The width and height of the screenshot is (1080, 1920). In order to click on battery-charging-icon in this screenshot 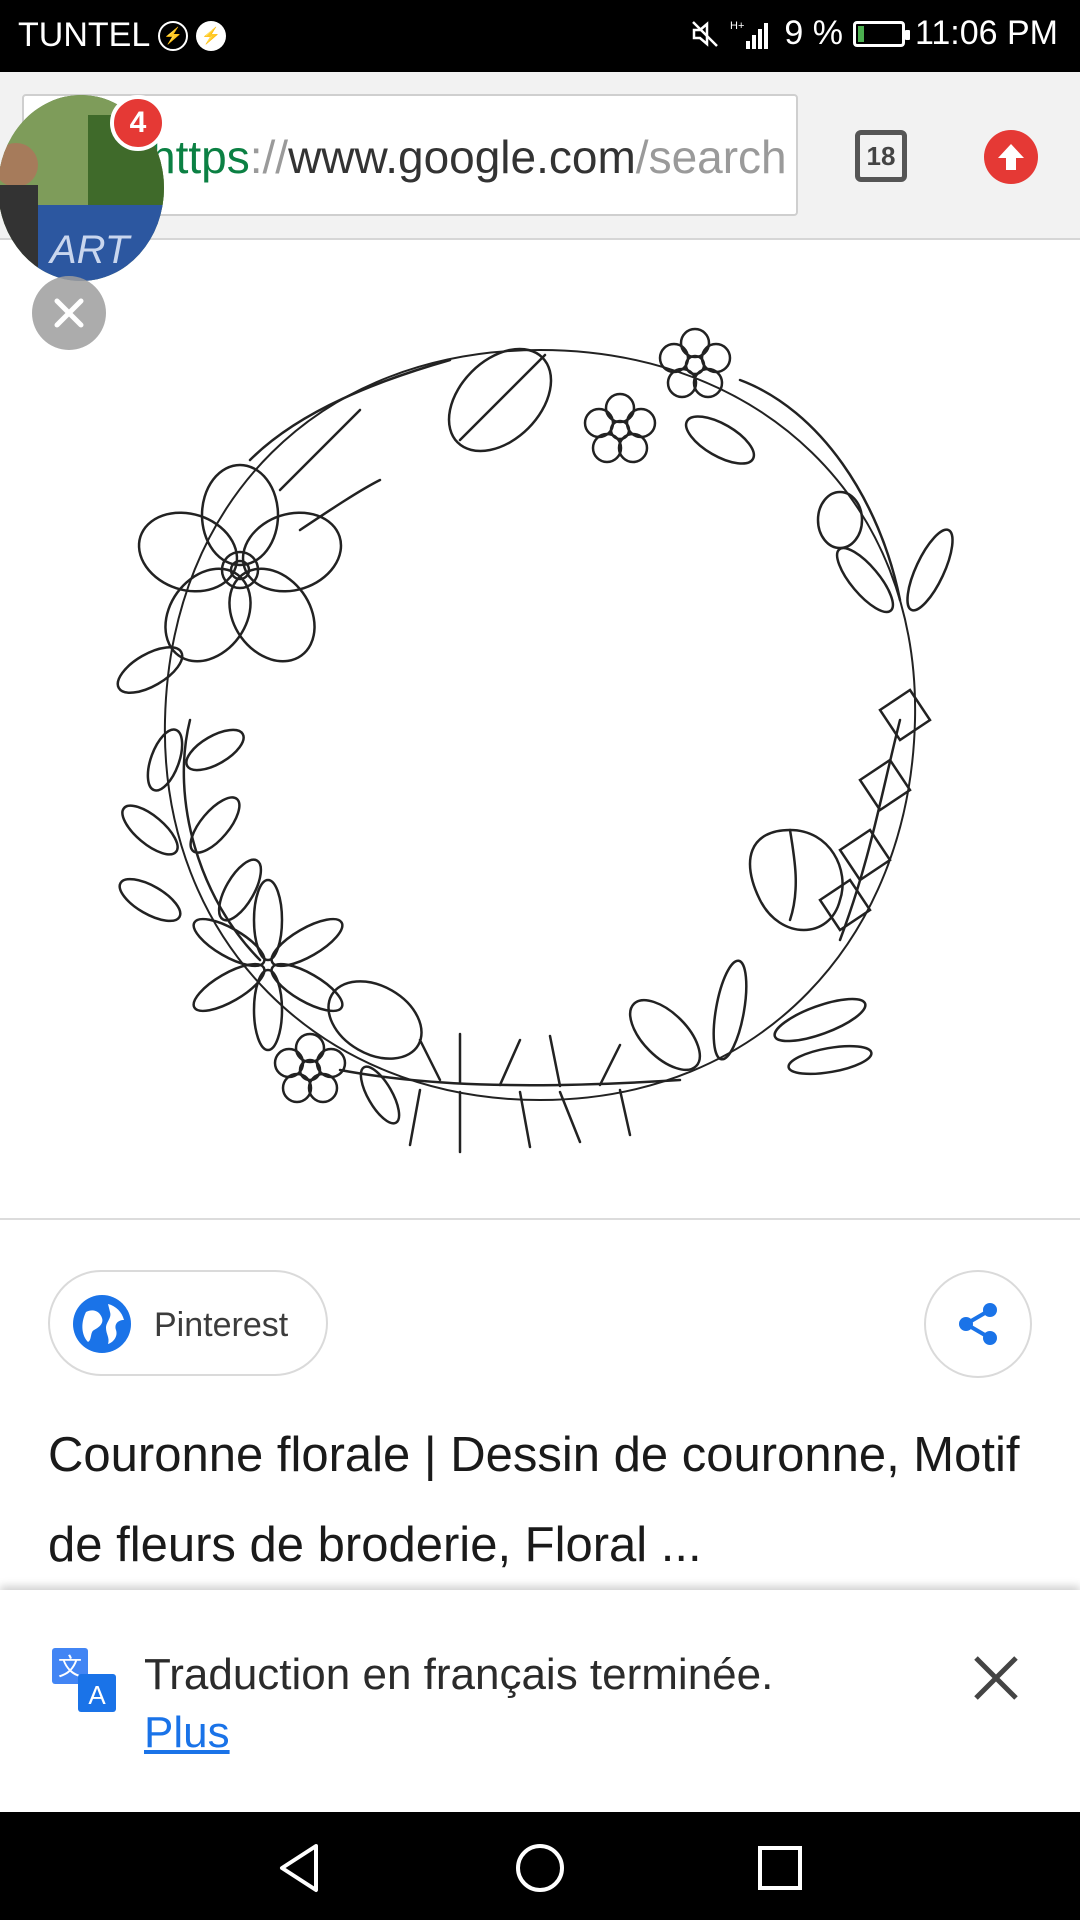, I will do `click(881, 33)`.